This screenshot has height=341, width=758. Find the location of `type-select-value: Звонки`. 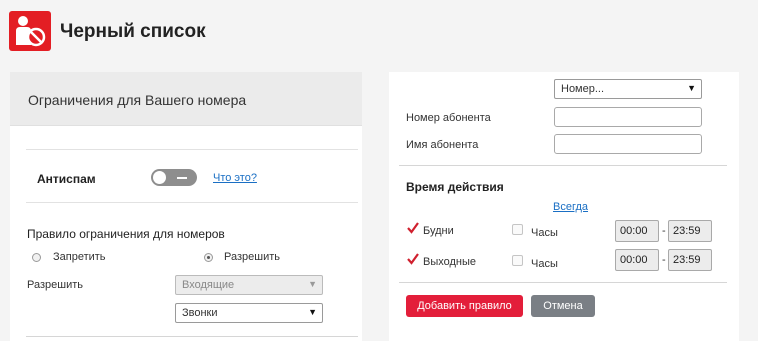

type-select-value: Звонки is located at coordinates (200, 313).